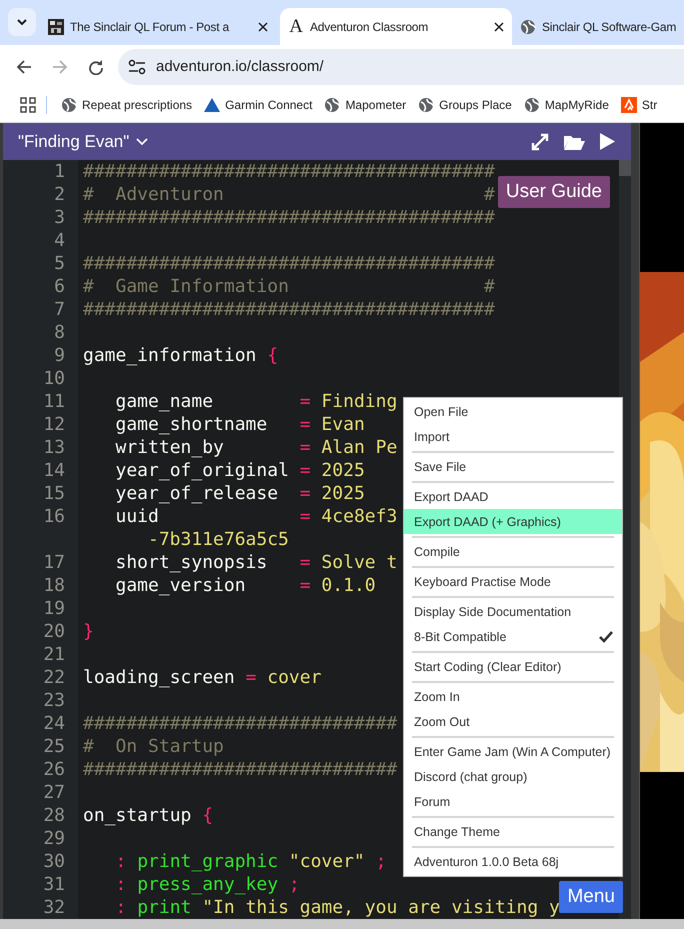 The height and width of the screenshot is (929, 684). I want to click on code-line: loading_screen = cover, so click(202, 677).